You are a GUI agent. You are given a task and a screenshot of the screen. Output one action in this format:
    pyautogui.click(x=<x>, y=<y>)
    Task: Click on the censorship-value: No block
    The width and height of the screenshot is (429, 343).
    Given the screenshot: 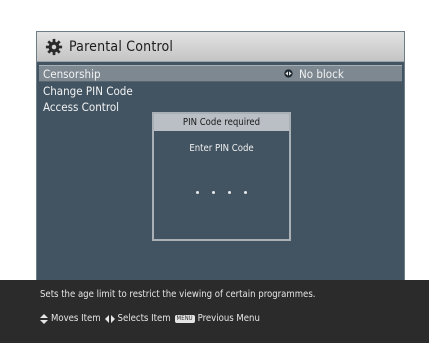 What is the action you would take?
    pyautogui.click(x=314, y=74)
    